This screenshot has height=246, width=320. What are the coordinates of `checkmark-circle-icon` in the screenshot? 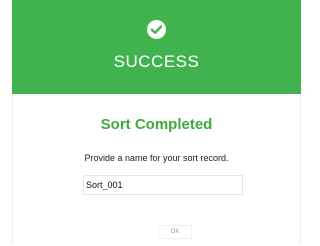 It's located at (156, 29).